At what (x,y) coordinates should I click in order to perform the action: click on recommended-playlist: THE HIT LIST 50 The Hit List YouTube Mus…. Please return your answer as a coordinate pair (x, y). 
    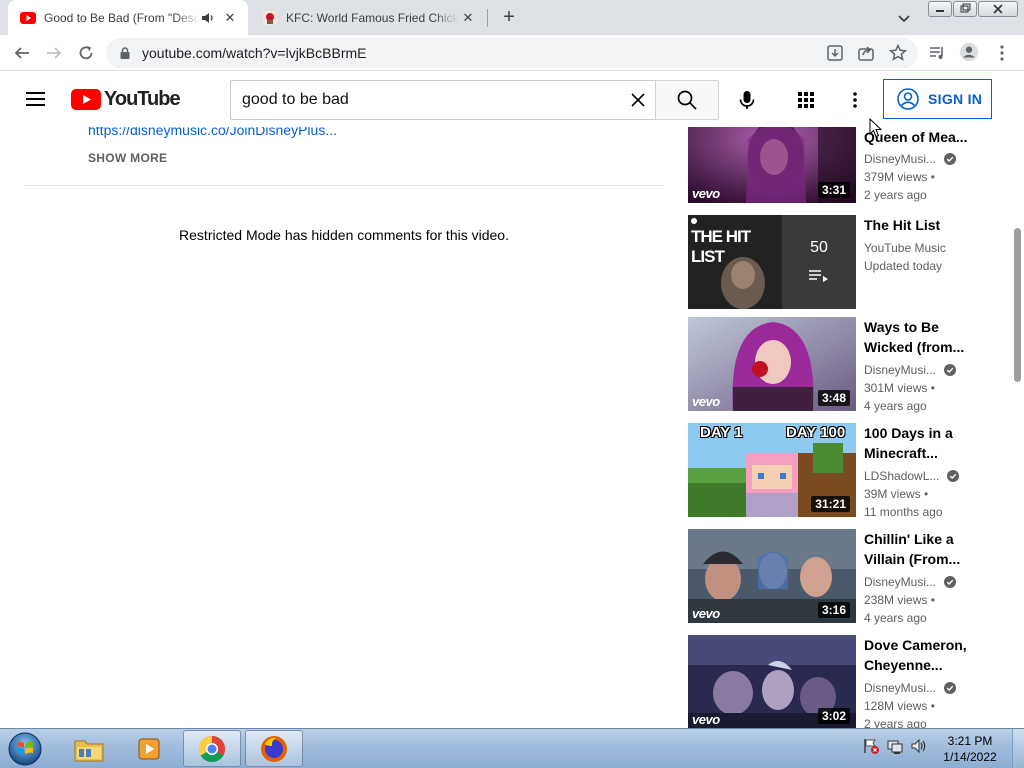
    Looking at the image, I should click on (838, 262).